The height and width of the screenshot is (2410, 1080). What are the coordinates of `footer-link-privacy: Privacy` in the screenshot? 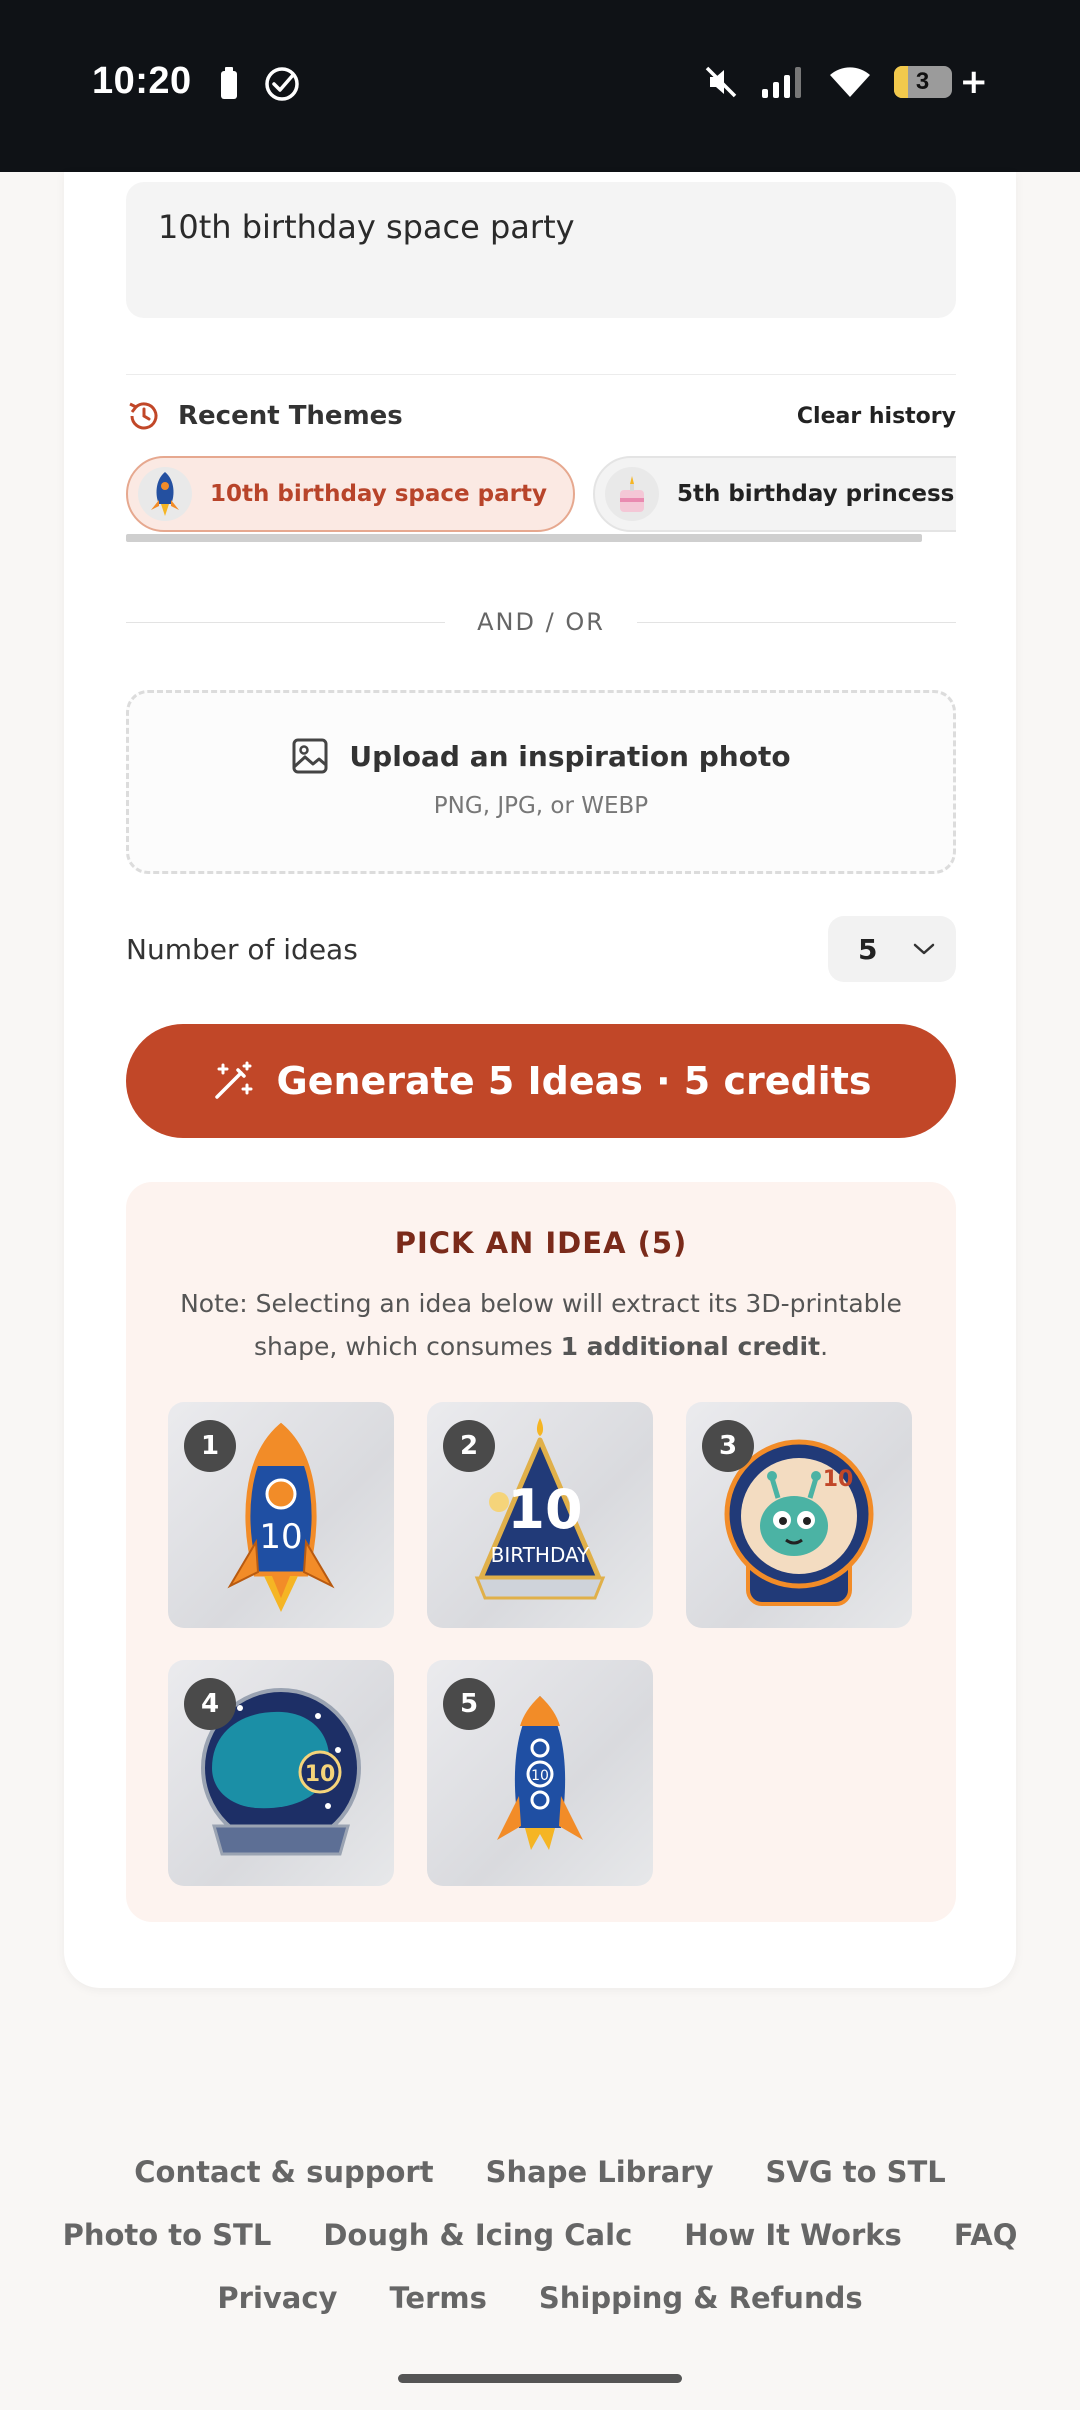 It's located at (277, 2298).